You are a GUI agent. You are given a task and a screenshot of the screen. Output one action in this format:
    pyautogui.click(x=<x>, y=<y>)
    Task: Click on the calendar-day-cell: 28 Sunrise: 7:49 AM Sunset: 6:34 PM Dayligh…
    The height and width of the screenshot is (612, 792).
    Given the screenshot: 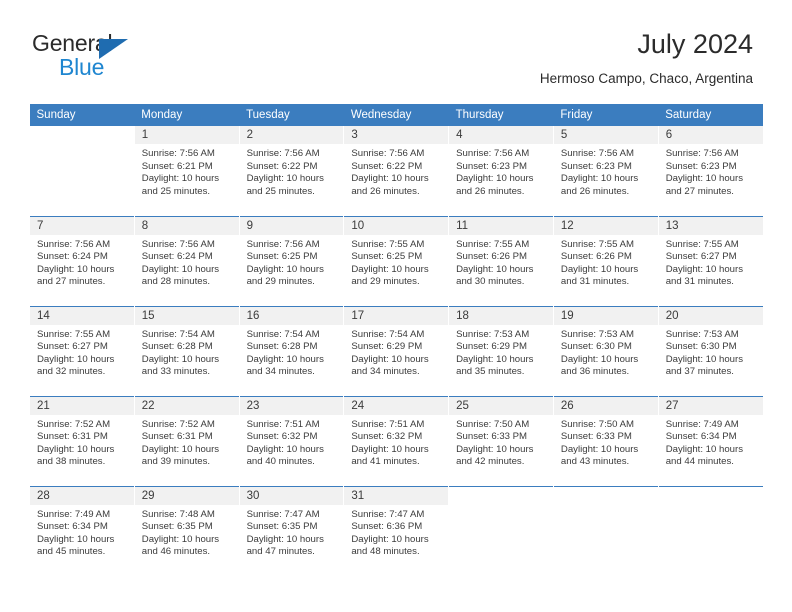 What is the action you would take?
    pyautogui.click(x=82, y=530)
    